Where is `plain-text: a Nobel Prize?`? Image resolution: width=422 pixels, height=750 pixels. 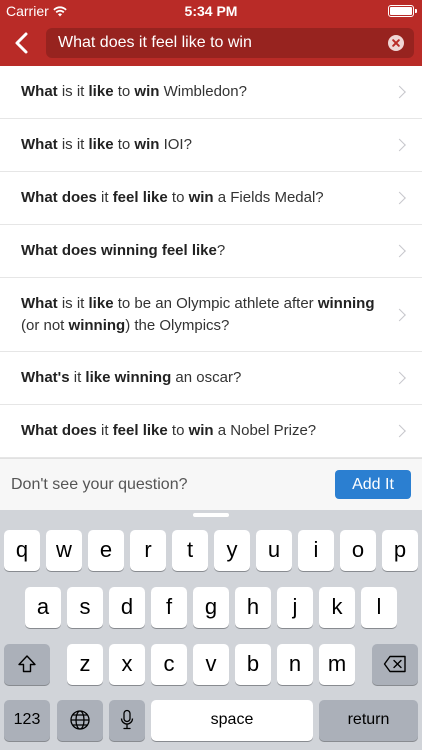
plain-text: a Nobel Prize? is located at coordinates (265, 430).